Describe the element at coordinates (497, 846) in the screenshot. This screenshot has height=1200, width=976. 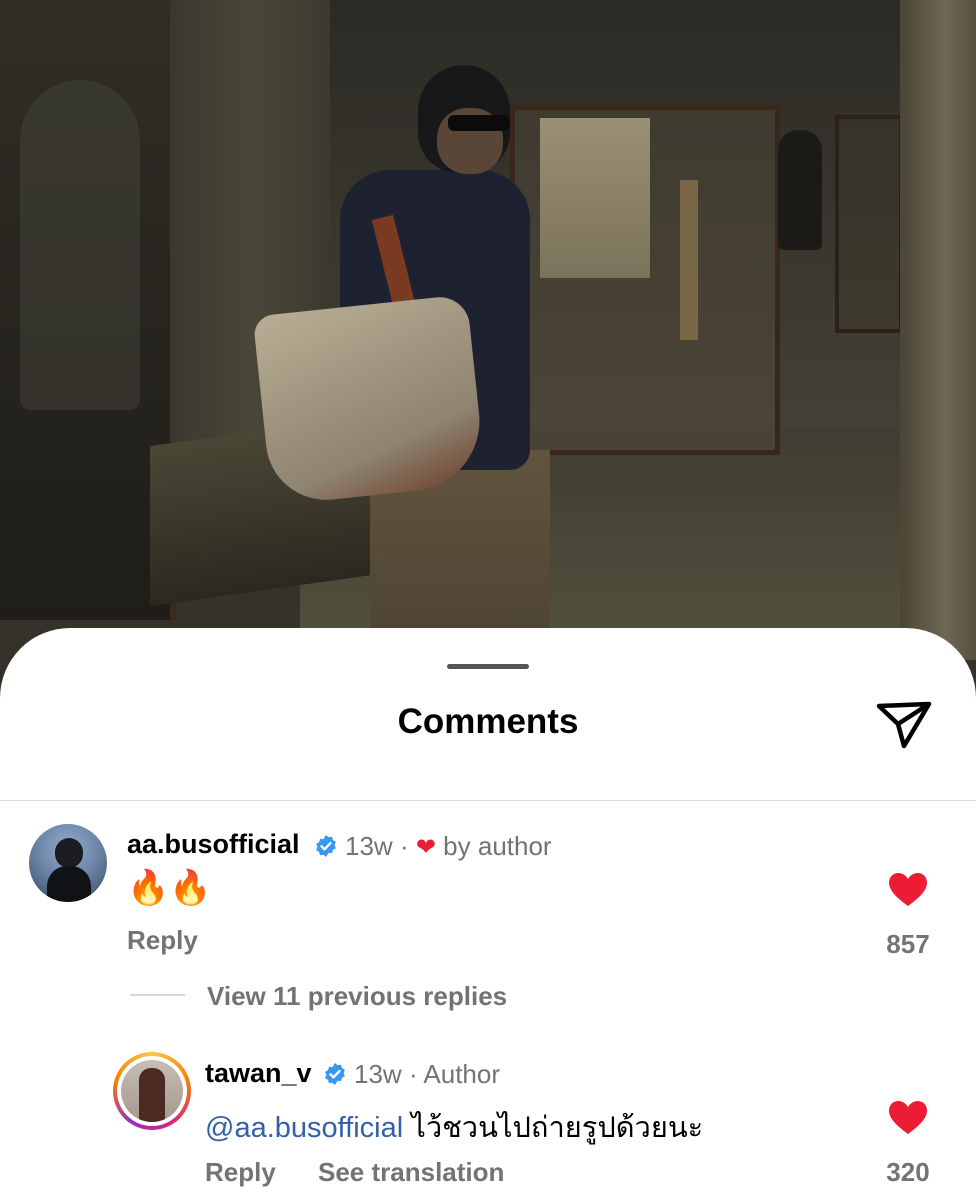
I see `liked-by-author-label: by author` at that location.